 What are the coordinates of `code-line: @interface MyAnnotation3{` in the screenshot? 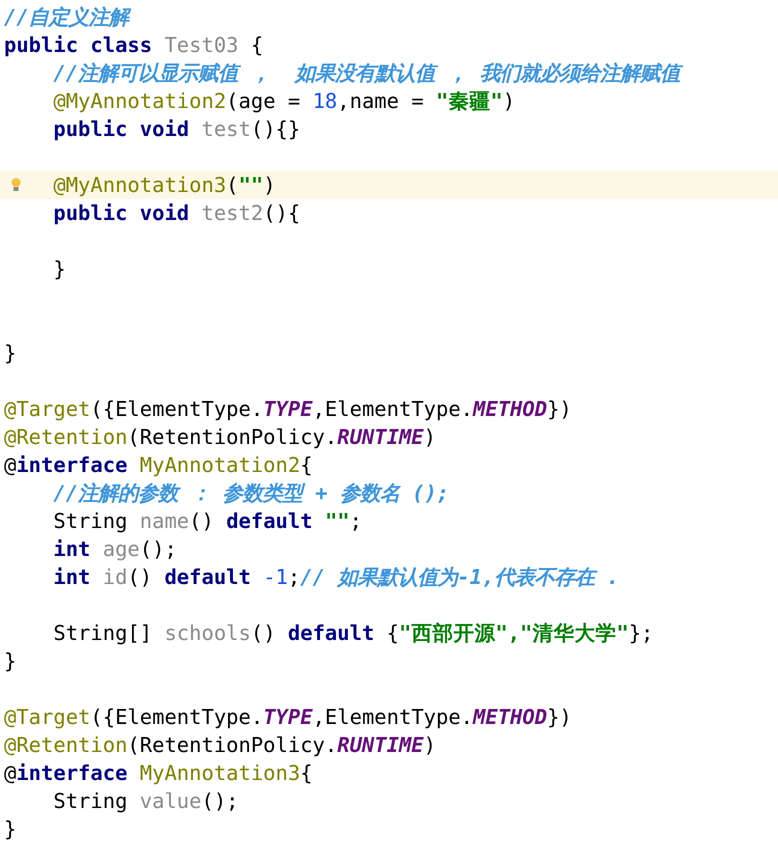 It's located at (158, 773).